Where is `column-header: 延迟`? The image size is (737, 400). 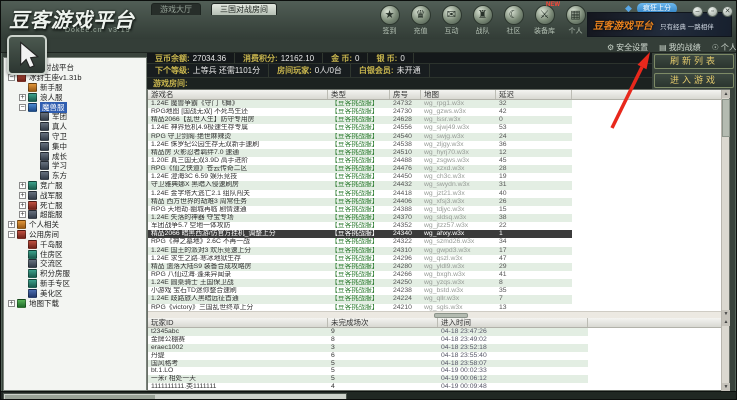
column-header: 延迟 is located at coordinates (534, 94).